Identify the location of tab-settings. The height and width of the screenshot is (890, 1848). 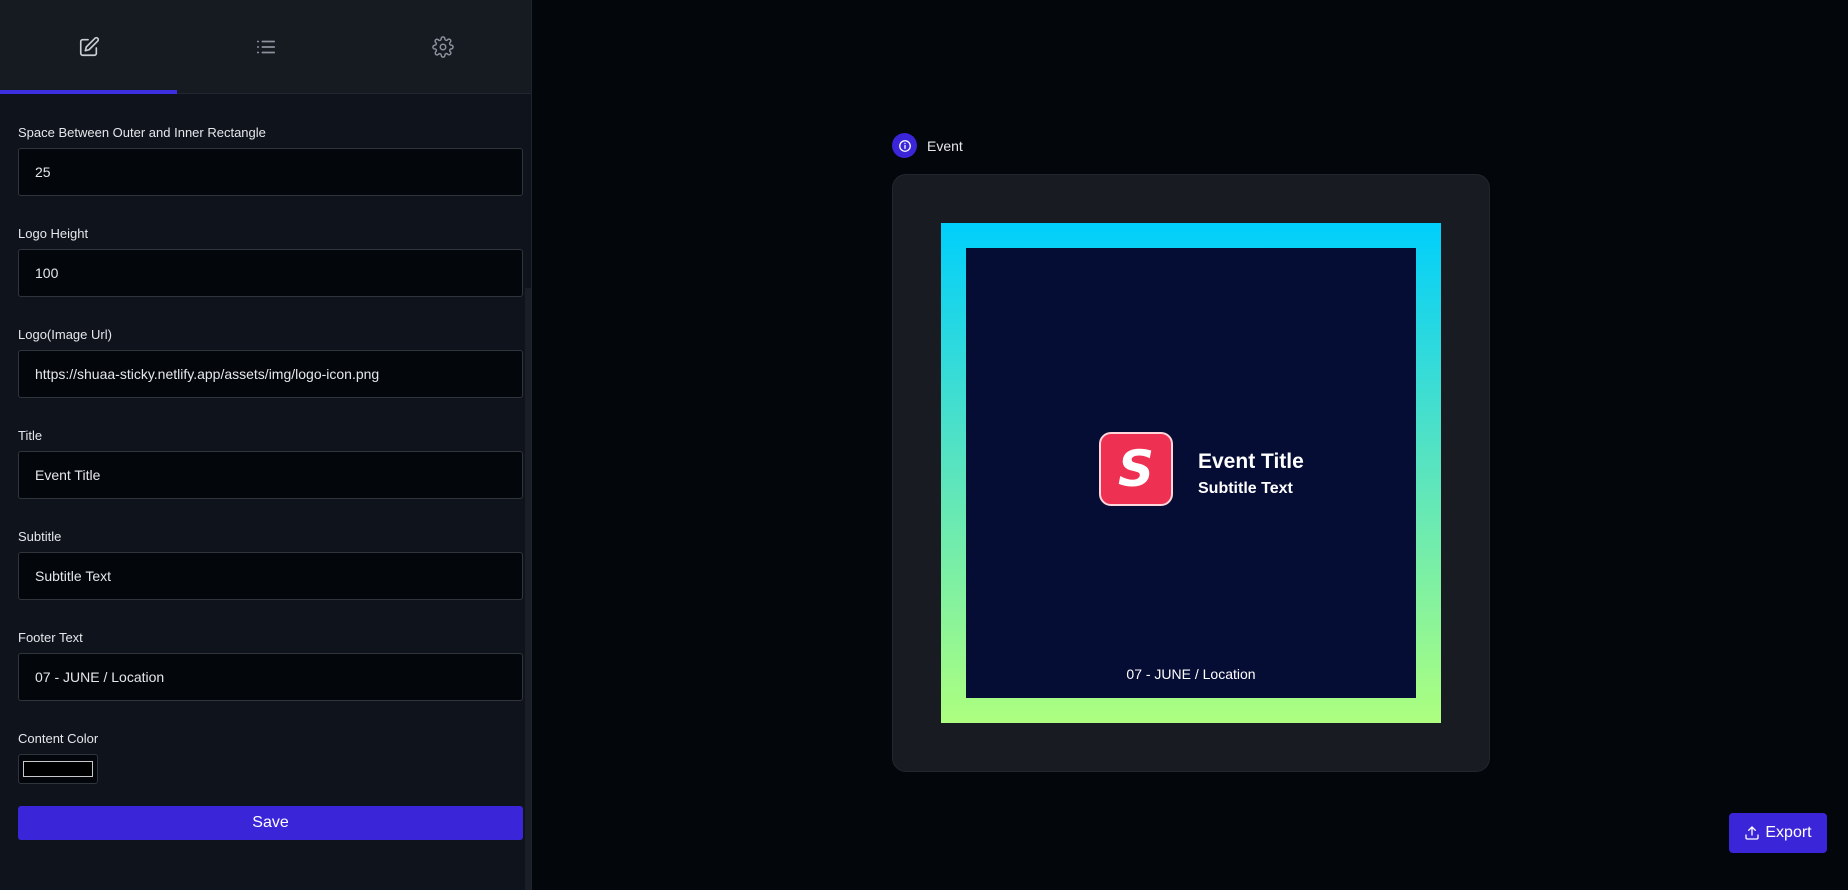
(442, 46).